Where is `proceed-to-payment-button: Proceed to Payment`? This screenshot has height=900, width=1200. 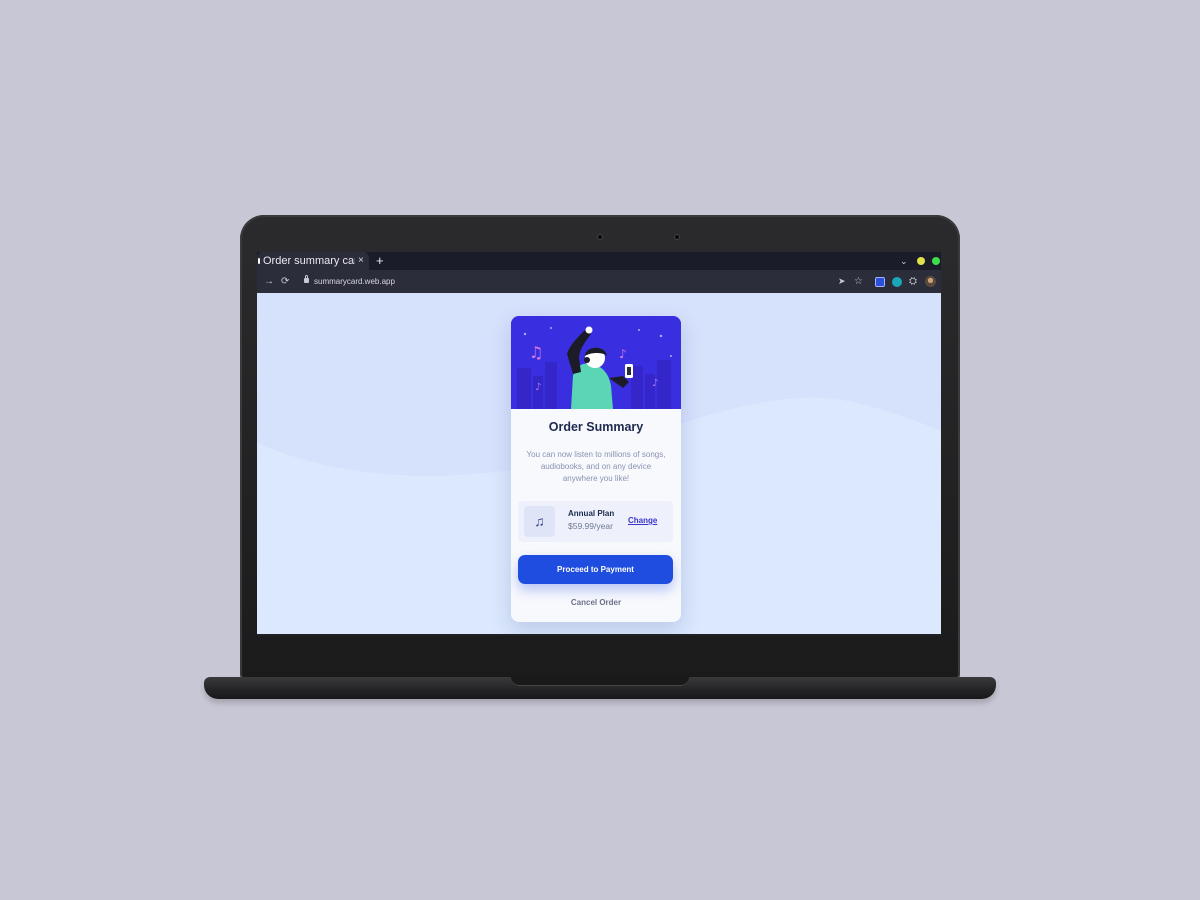
proceed-to-payment-button: Proceed to Payment is located at coordinates (595, 569).